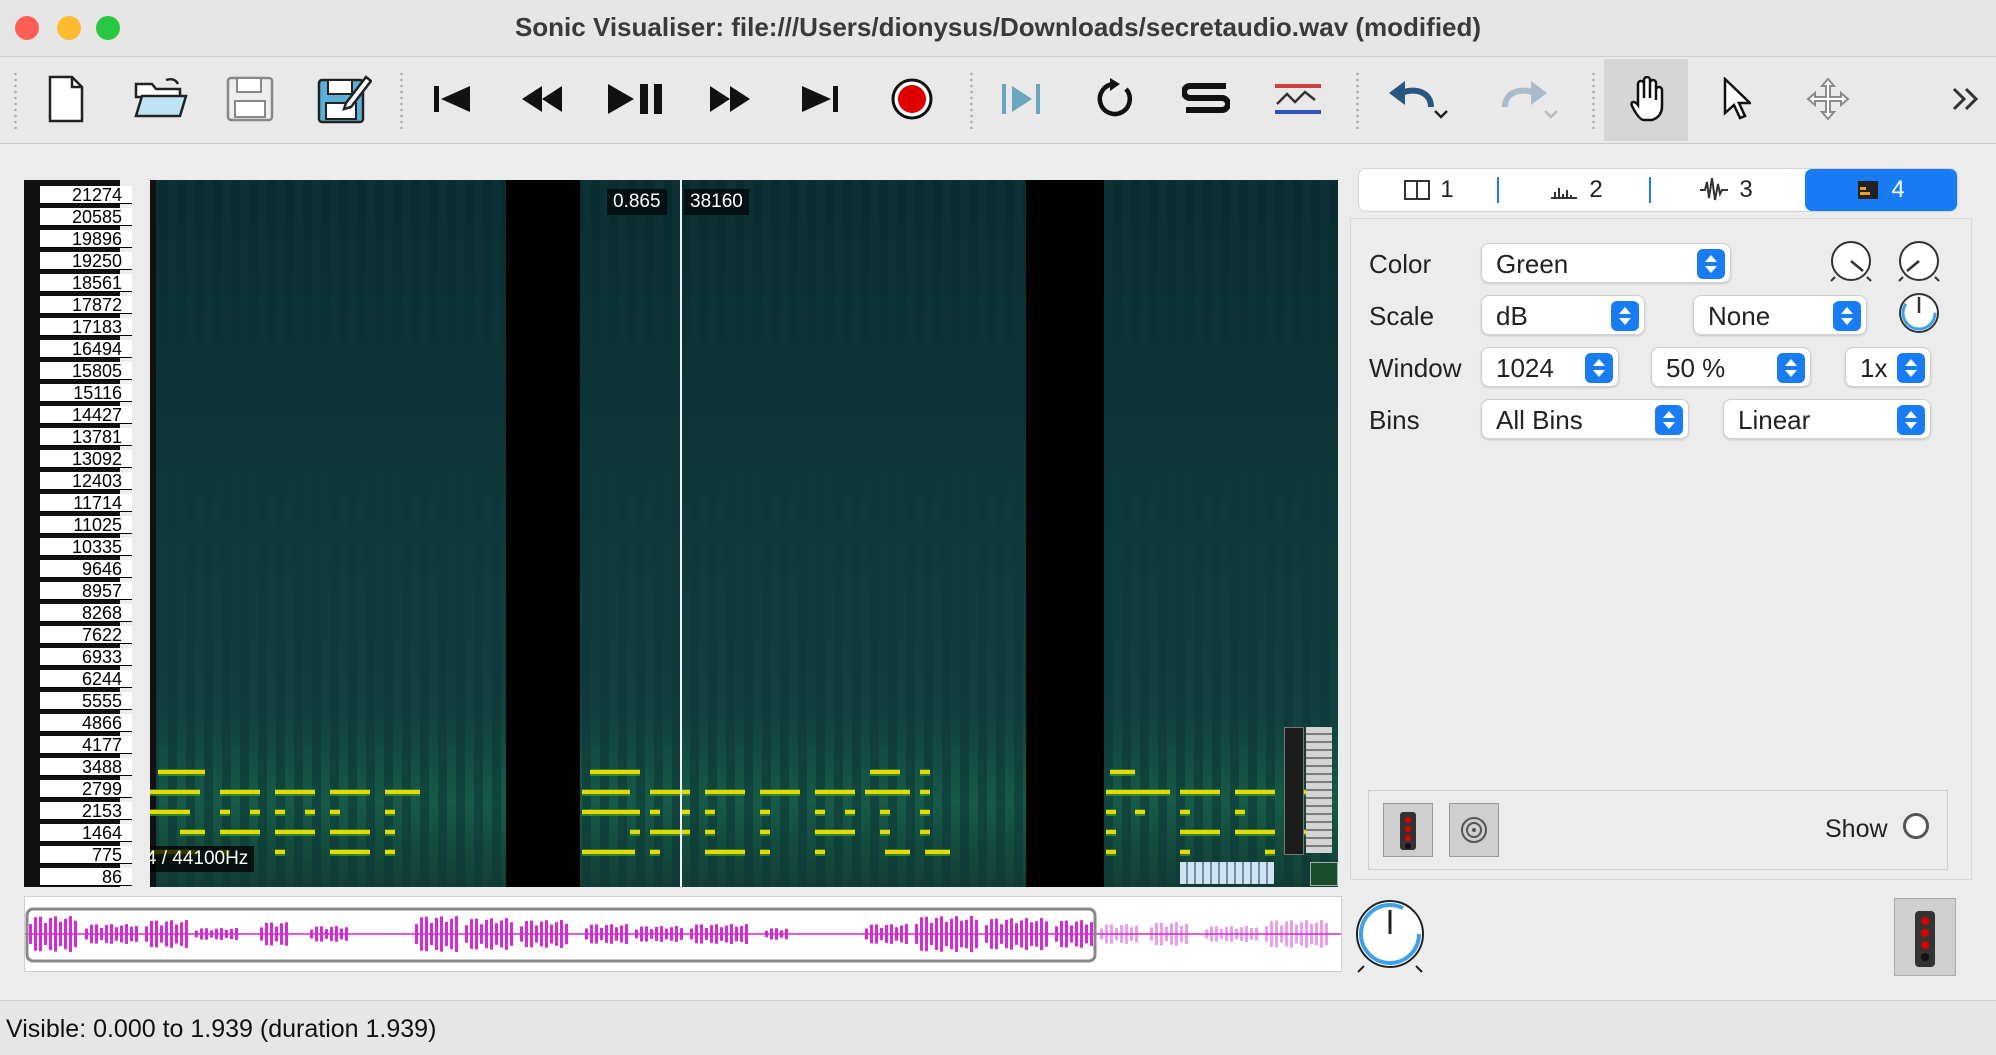 This screenshot has width=1996, height=1055. Describe the element at coordinates (1827, 419) in the screenshot. I see `frequency-scale-dropdown: Linear` at that location.